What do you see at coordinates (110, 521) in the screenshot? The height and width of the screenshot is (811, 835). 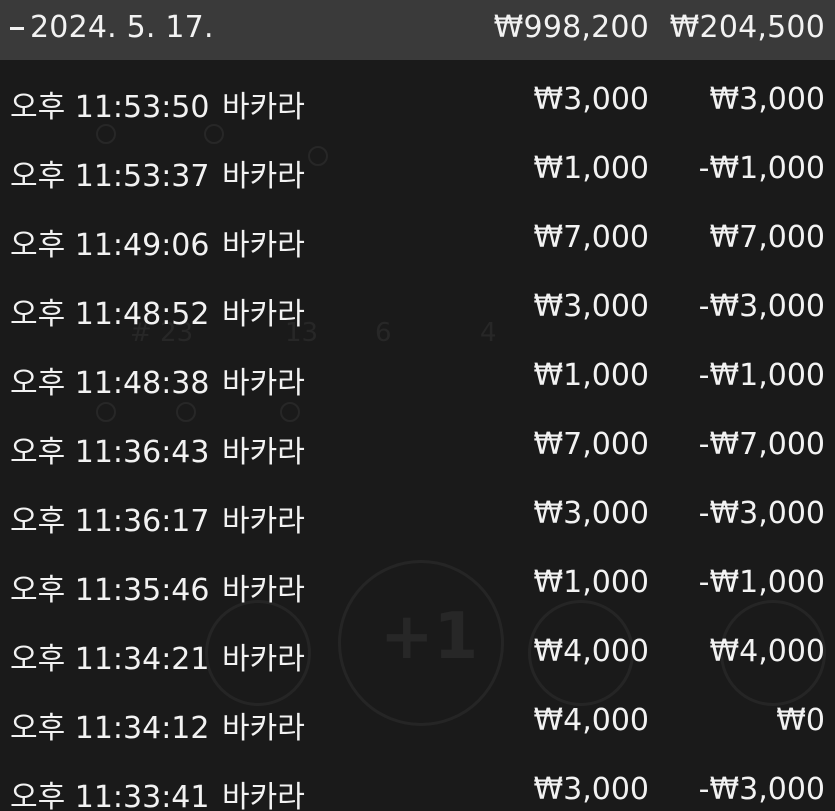 I see `bet-time: 오후 11:36:17` at bounding box center [110, 521].